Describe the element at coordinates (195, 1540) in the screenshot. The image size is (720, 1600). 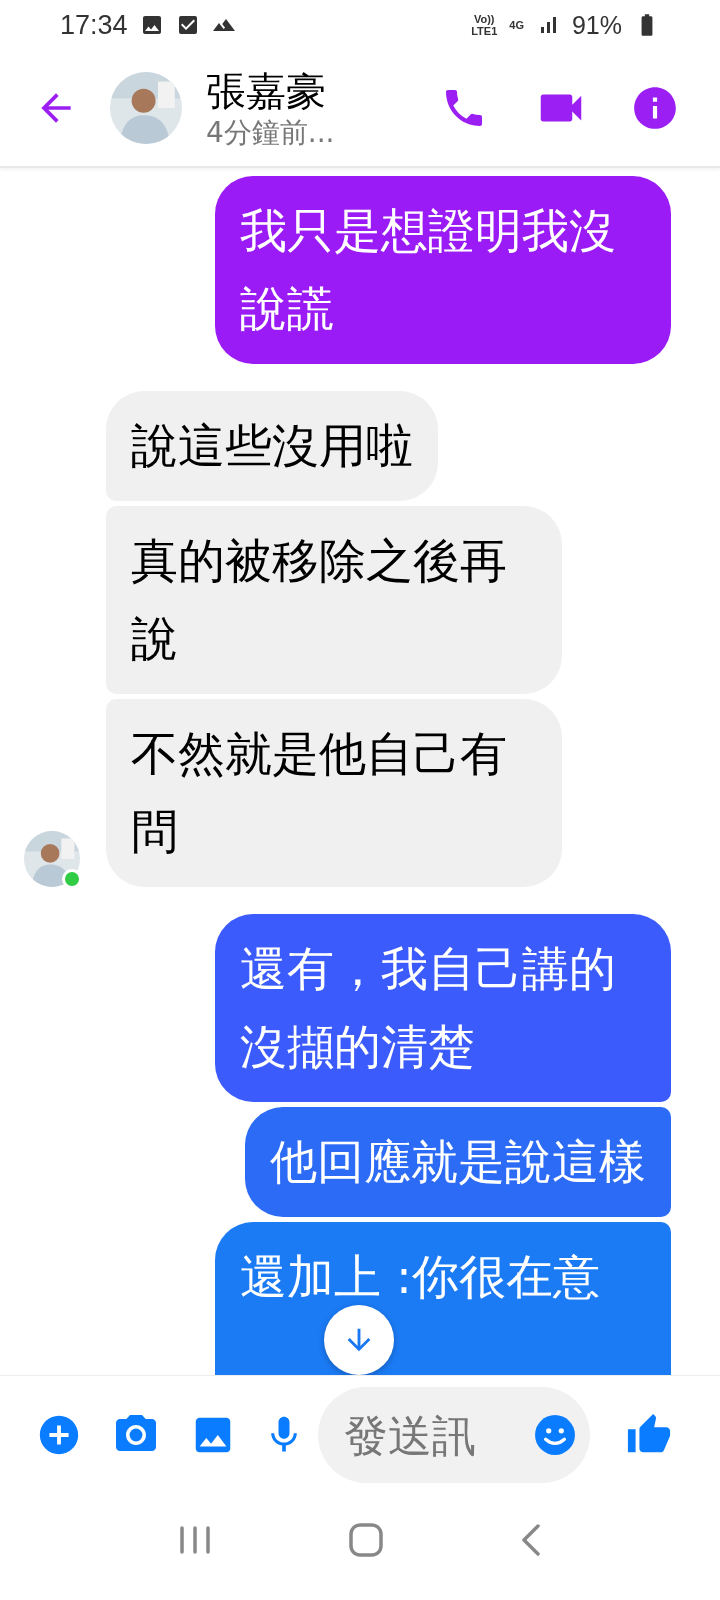
I see `recent-apps-icon` at that location.